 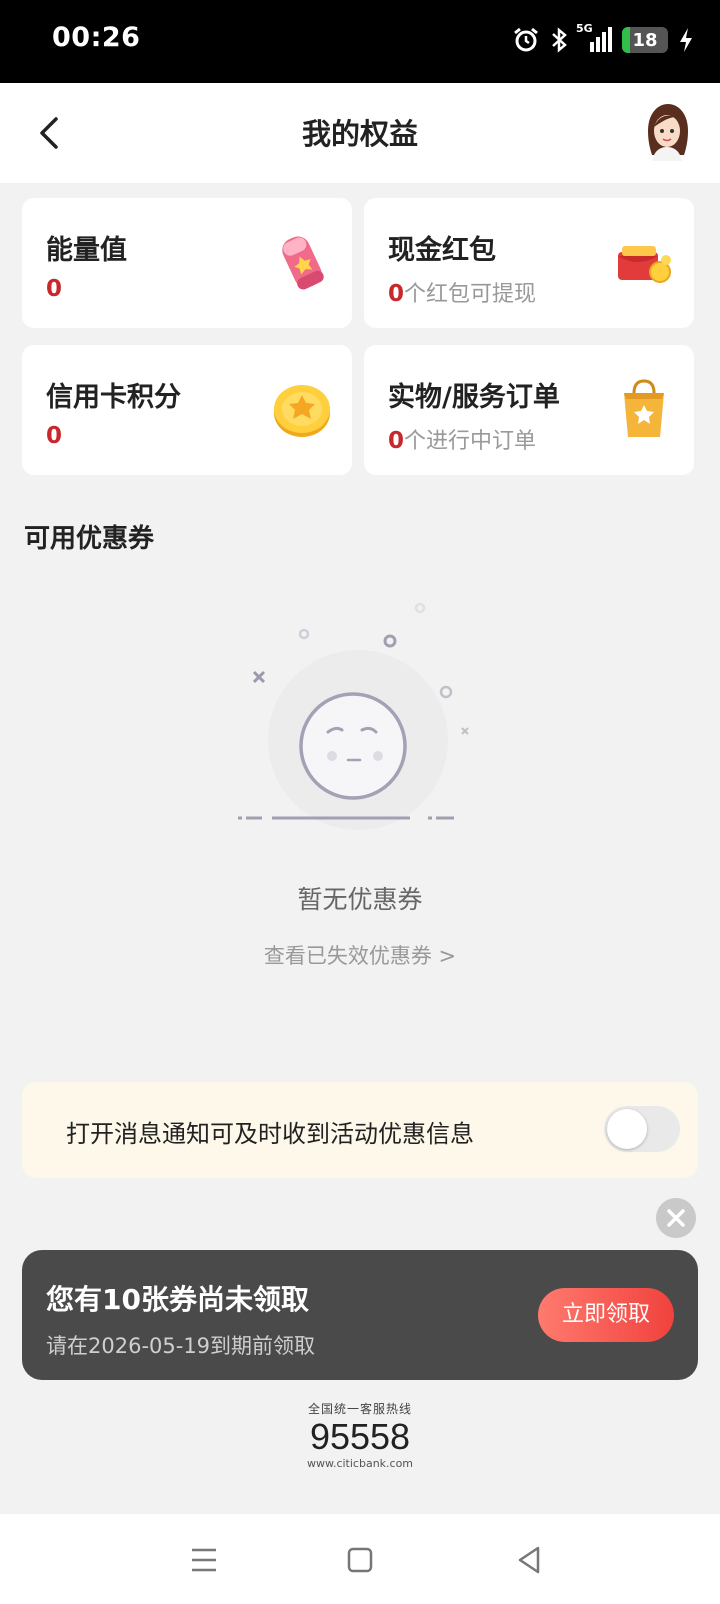 What do you see at coordinates (529, 263) in the screenshot?
I see `card-cash-redpacket: 现金红包 0个红包可提现` at bounding box center [529, 263].